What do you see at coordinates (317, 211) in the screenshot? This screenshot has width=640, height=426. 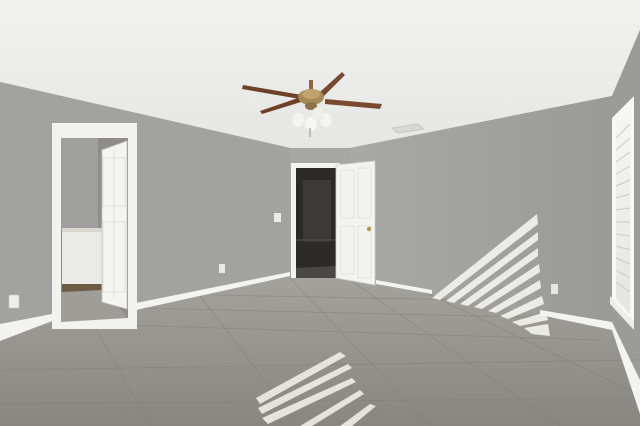 I see `closet-interior` at bounding box center [317, 211].